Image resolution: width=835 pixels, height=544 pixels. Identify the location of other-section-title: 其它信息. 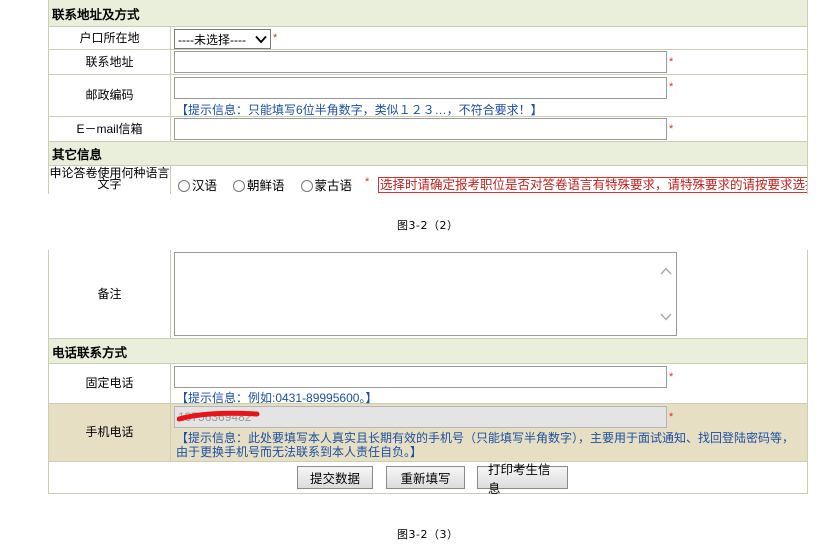
(77, 154).